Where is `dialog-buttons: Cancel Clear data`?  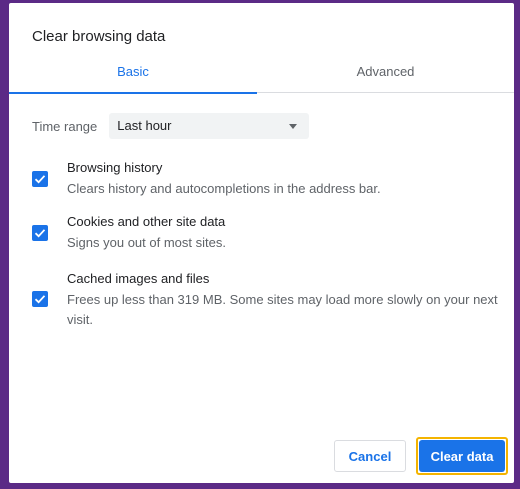
dialog-buttons: Cancel Clear data is located at coordinates (421, 456).